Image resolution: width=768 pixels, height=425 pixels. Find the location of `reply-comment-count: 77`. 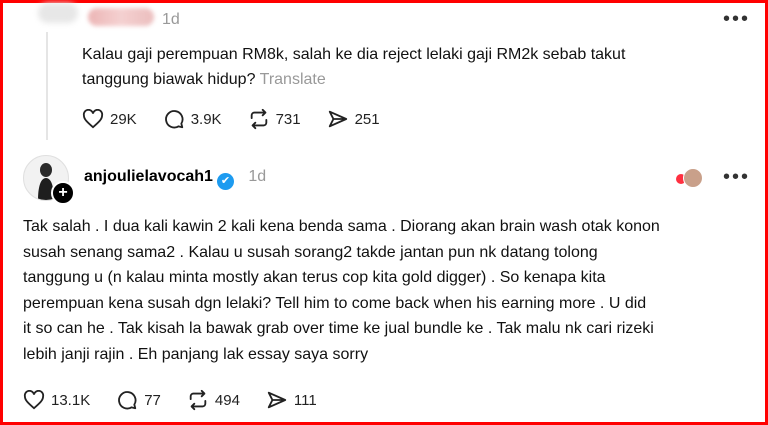

reply-comment-count: 77 is located at coordinates (152, 400).